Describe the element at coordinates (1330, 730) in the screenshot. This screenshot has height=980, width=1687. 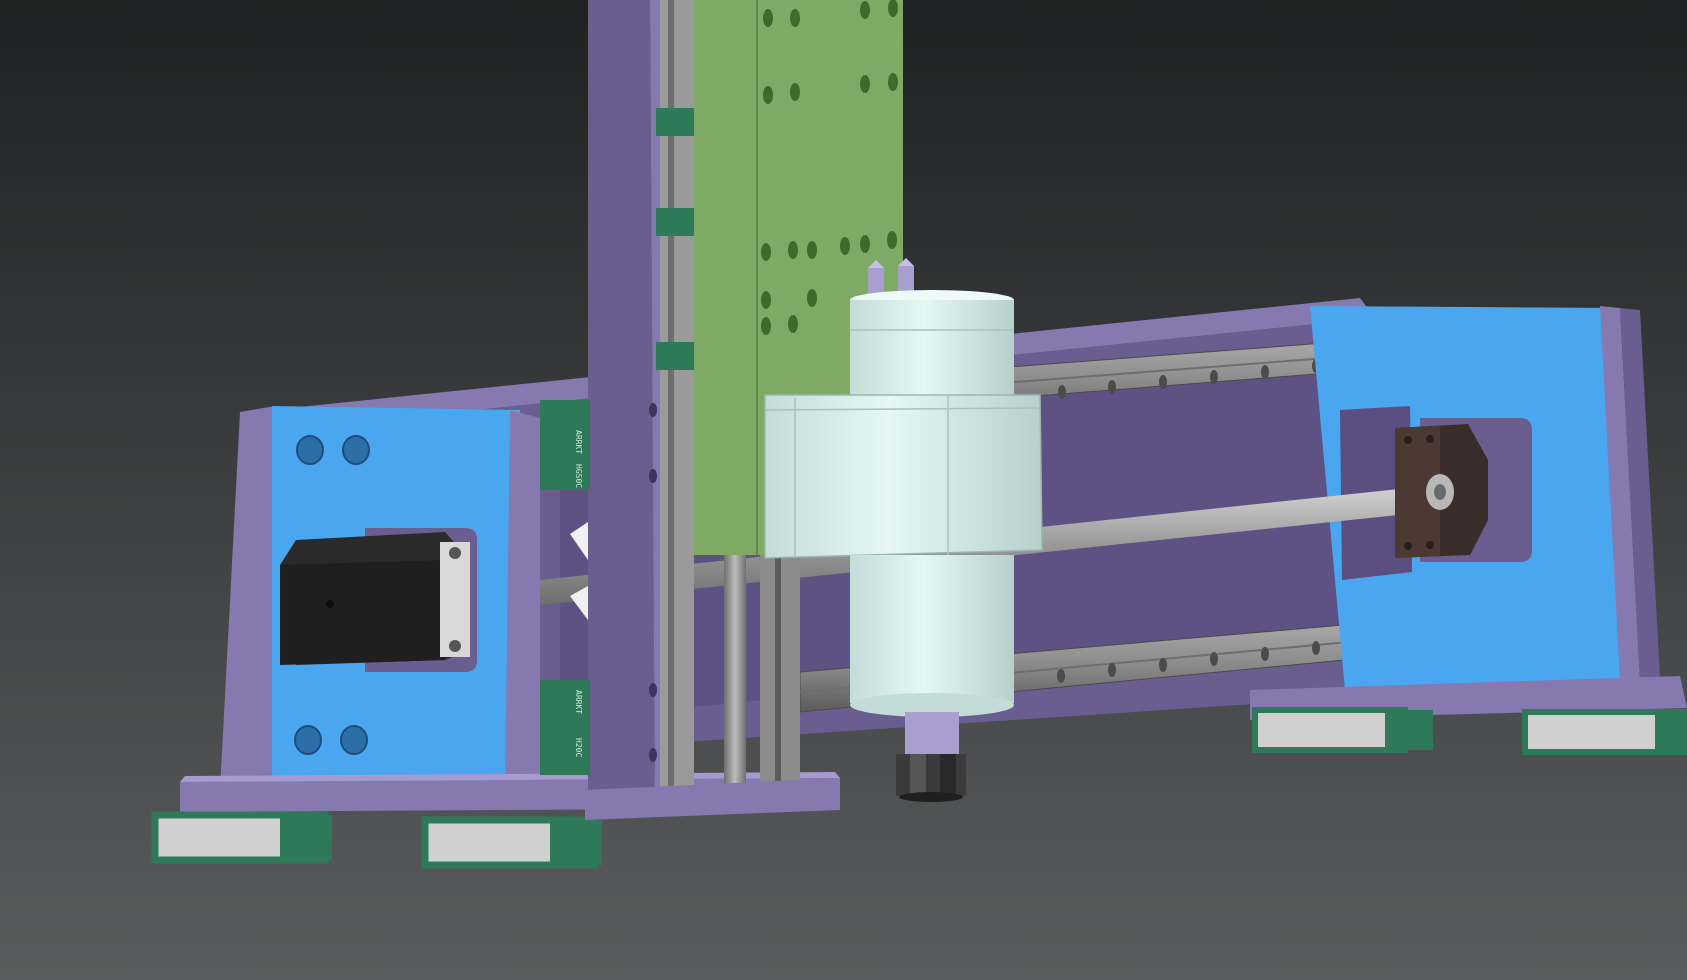
I see `foot-block` at that location.